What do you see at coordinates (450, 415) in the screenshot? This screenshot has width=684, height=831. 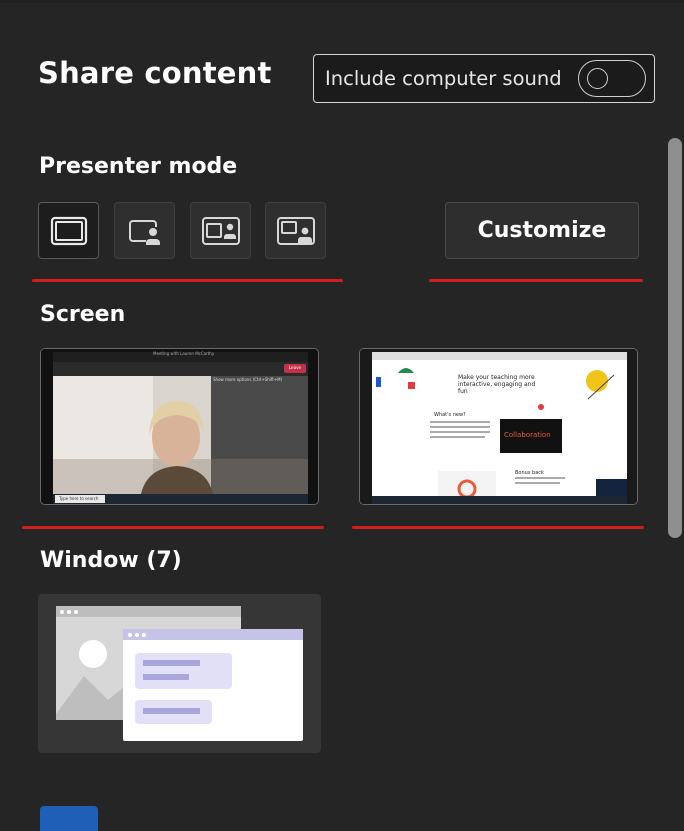 I see `screen-2-section-heading: What's new?` at bounding box center [450, 415].